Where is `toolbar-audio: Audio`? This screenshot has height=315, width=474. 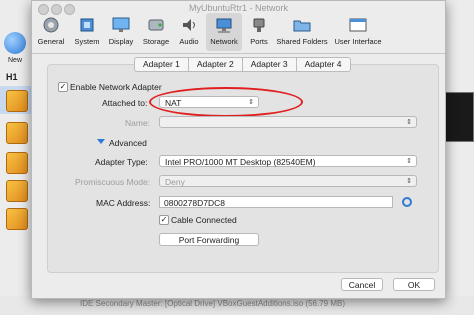 toolbar-audio: Audio is located at coordinates (189, 32).